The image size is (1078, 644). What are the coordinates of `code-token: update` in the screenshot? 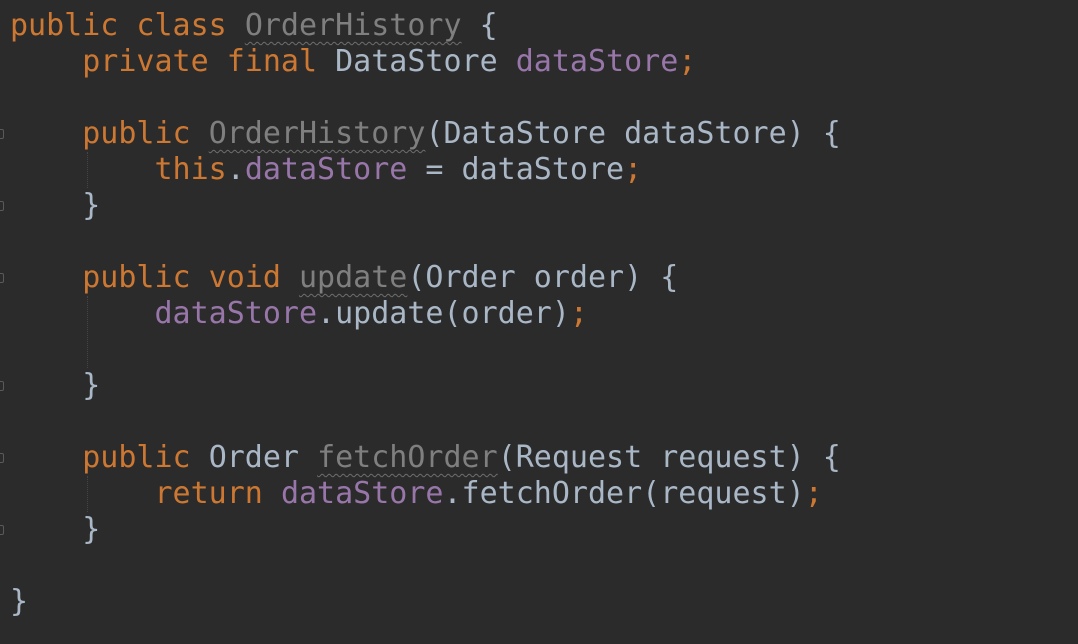 It's located at (353, 277).